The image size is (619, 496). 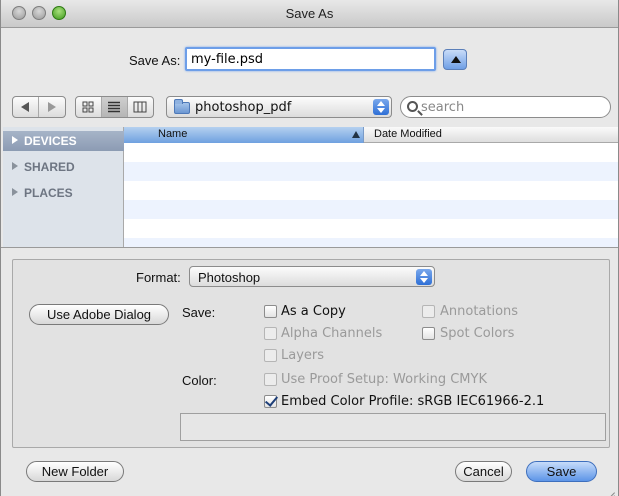 What do you see at coordinates (99, 314) in the screenshot?
I see `use-adobe-dialog-button: Use Adobe Dialog` at bounding box center [99, 314].